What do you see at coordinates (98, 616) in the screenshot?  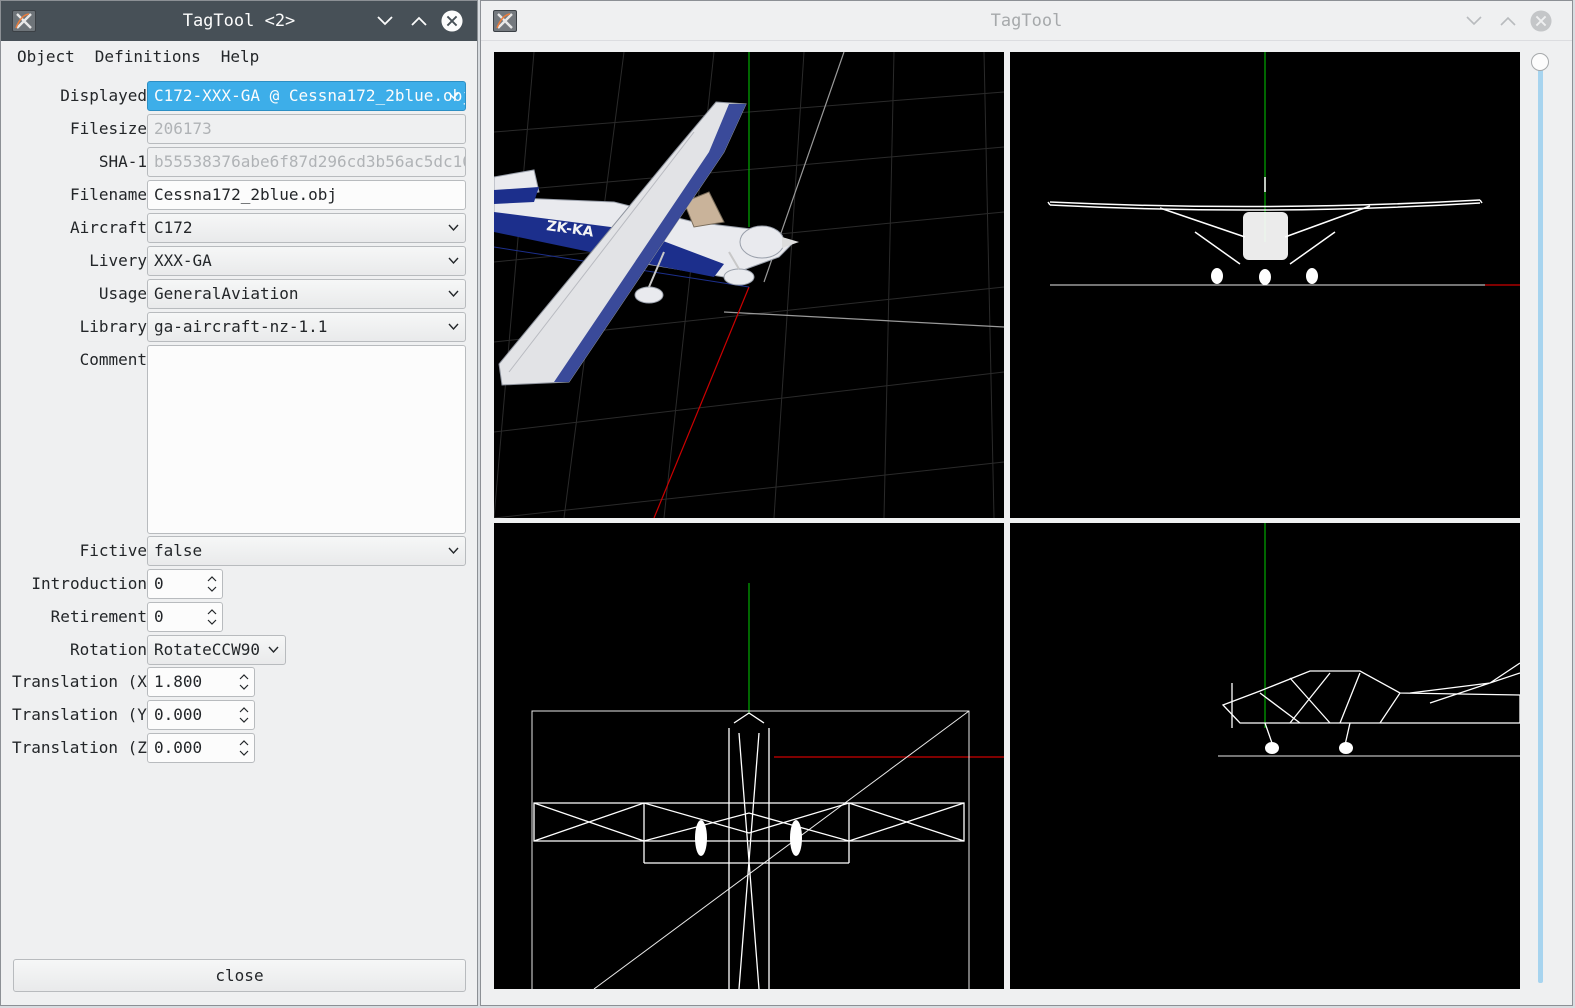 I see `retirement-label: Retirement` at bounding box center [98, 616].